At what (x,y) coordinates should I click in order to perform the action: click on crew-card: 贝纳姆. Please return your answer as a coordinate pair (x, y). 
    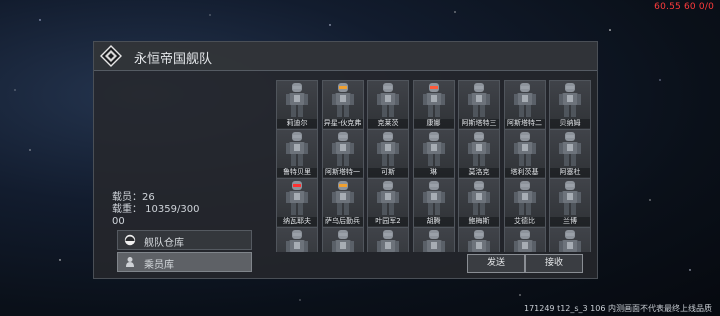
    Looking at the image, I should click on (570, 105).